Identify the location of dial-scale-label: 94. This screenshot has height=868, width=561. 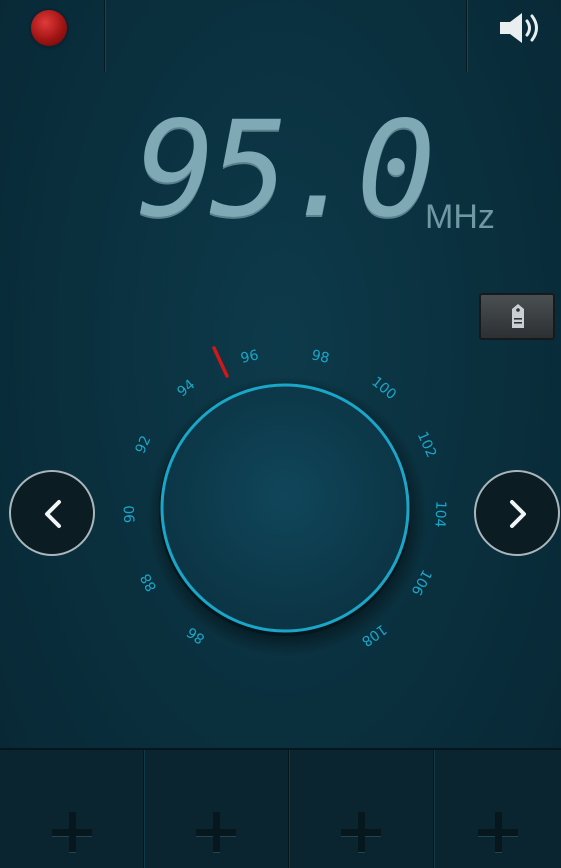
(186, 389).